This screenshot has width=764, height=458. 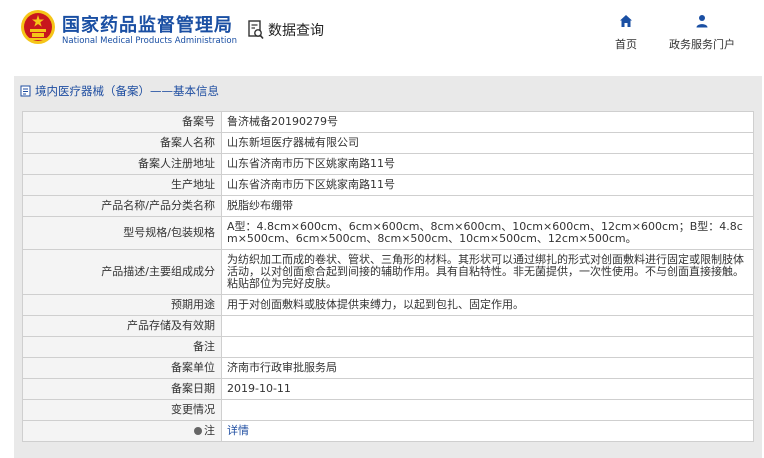 What do you see at coordinates (296, 31) in the screenshot?
I see `data-query-label: 数据查询` at bounding box center [296, 31].